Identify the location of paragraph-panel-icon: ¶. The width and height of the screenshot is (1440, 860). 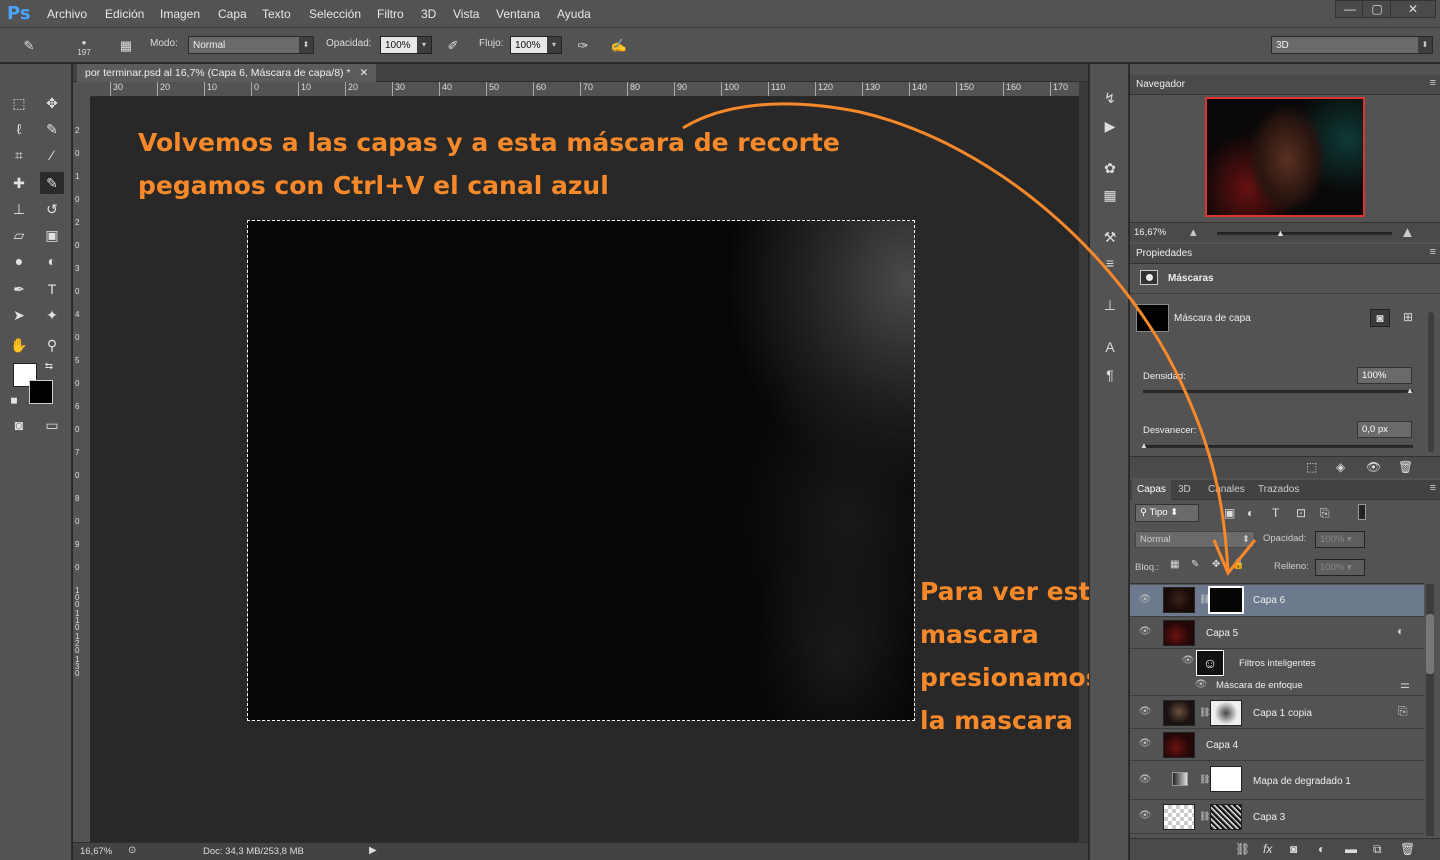
(1110, 375).